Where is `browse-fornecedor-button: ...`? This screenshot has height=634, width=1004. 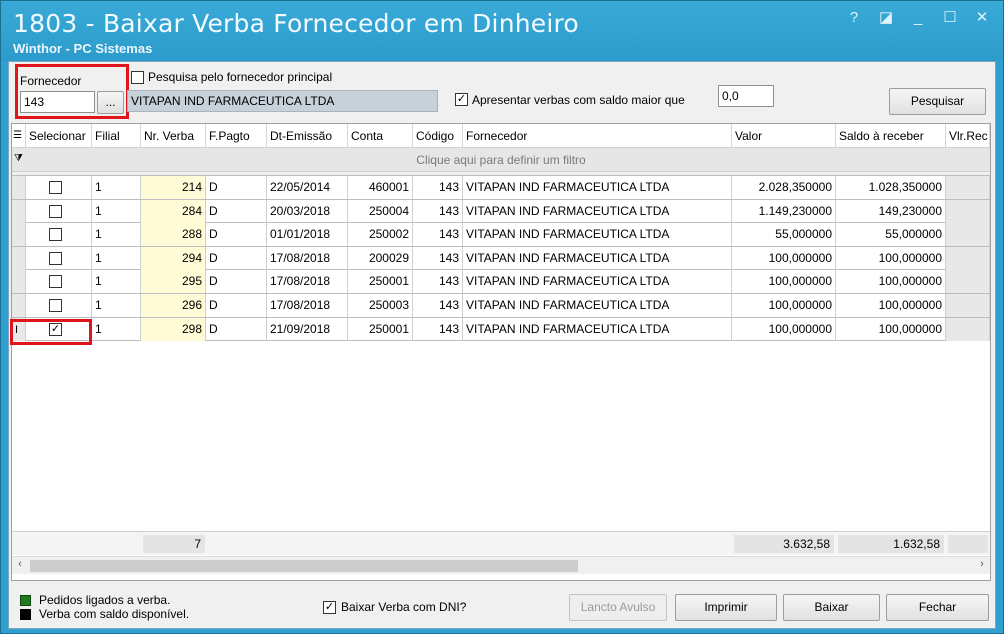
browse-fornecedor-button: ... is located at coordinates (110, 102).